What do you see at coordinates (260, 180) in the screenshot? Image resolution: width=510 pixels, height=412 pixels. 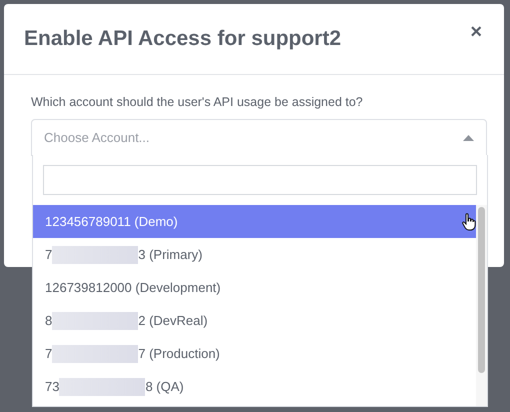 I see `search-field` at bounding box center [260, 180].